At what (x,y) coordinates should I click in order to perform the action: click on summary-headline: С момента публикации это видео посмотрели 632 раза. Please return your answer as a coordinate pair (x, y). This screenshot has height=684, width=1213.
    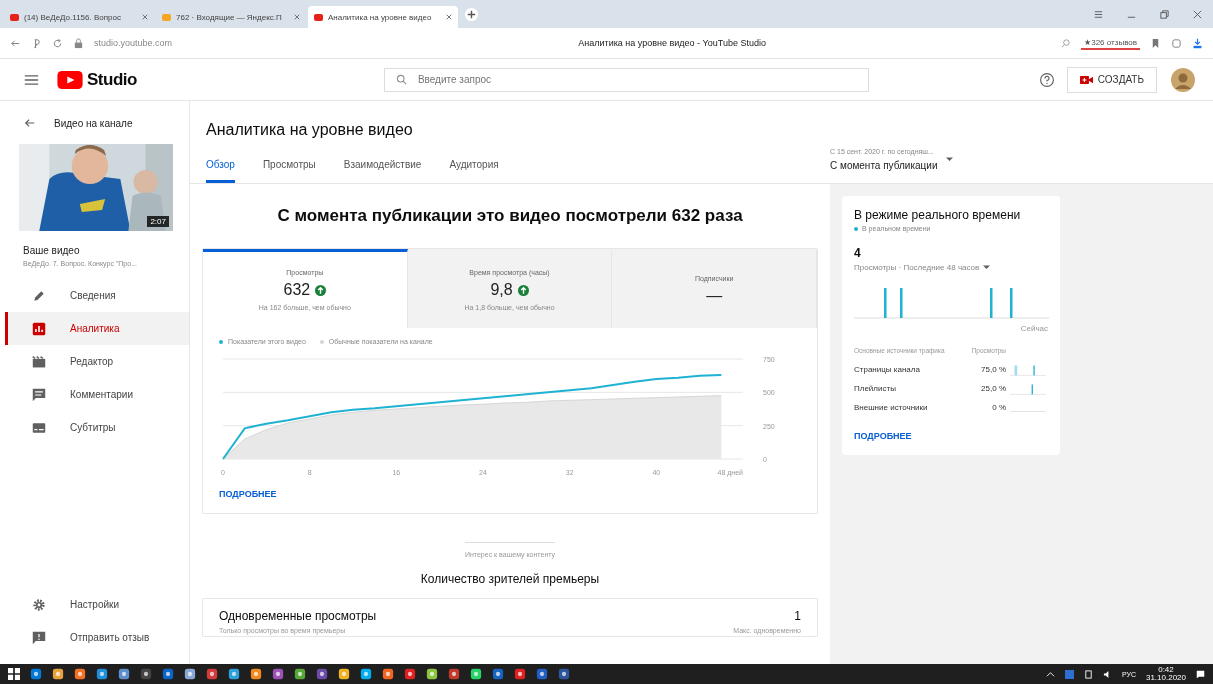
    Looking at the image, I should click on (510, 216).